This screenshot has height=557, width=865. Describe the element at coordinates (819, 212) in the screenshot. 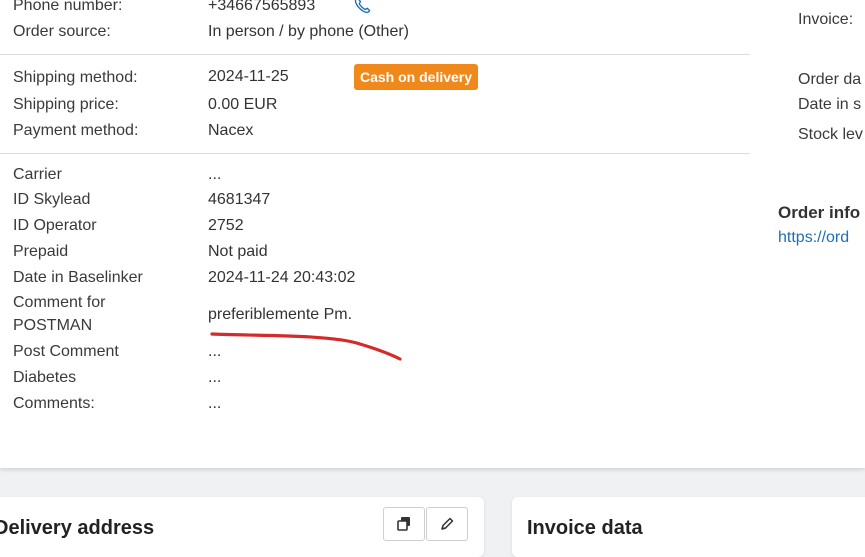

I see `order-info-label: Order info` at that location.